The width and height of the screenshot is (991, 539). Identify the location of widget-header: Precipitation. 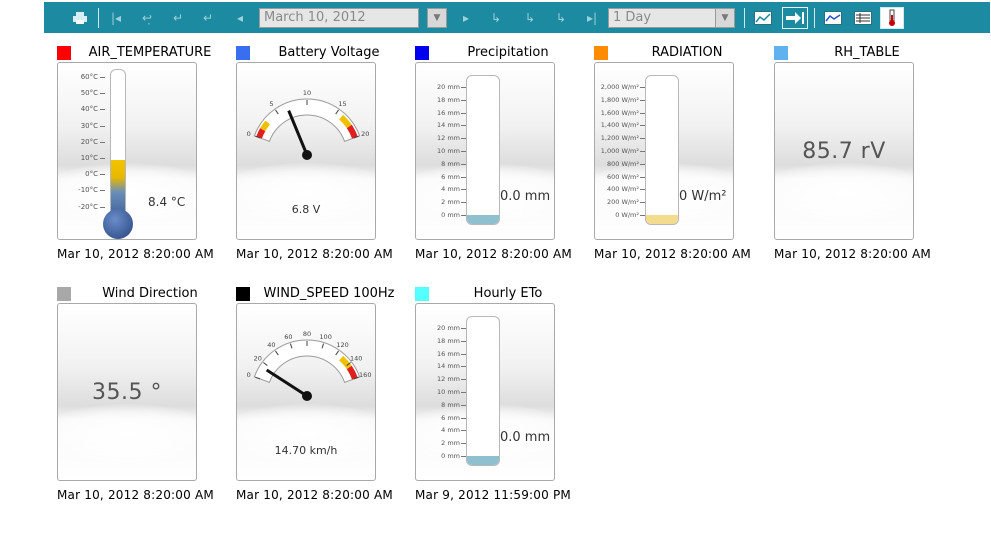
(495, 52).